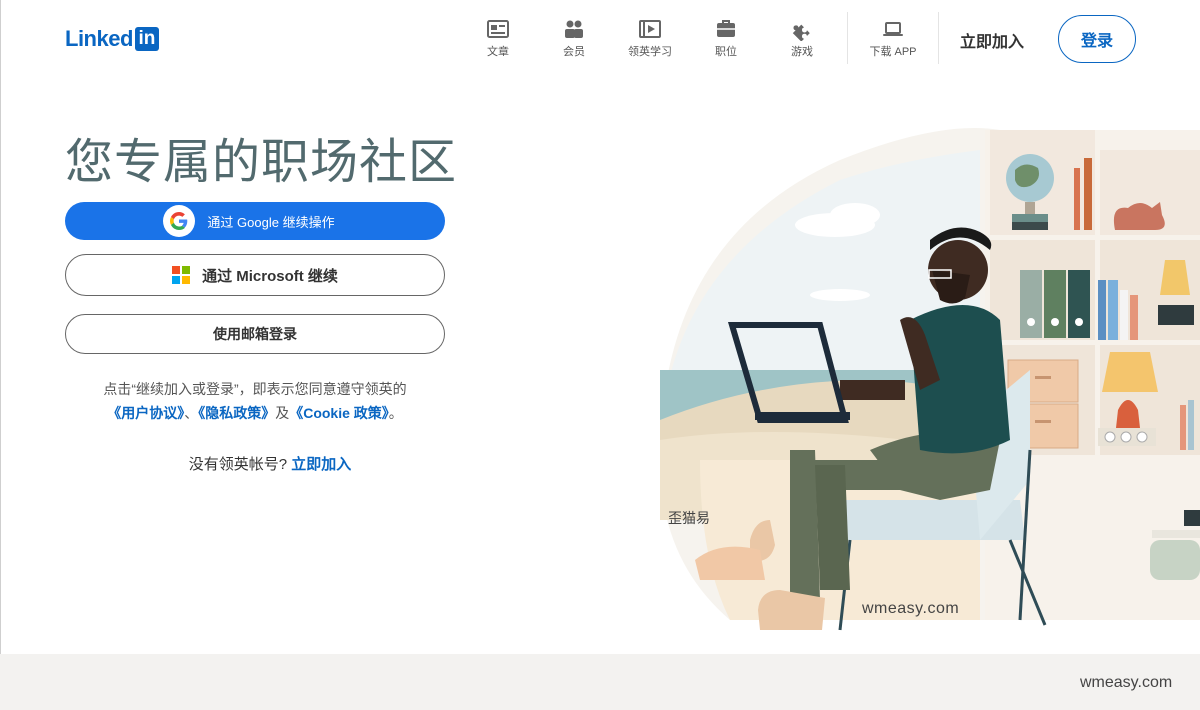  I want to click on nav-label-people: 会员, so click(574, 52).